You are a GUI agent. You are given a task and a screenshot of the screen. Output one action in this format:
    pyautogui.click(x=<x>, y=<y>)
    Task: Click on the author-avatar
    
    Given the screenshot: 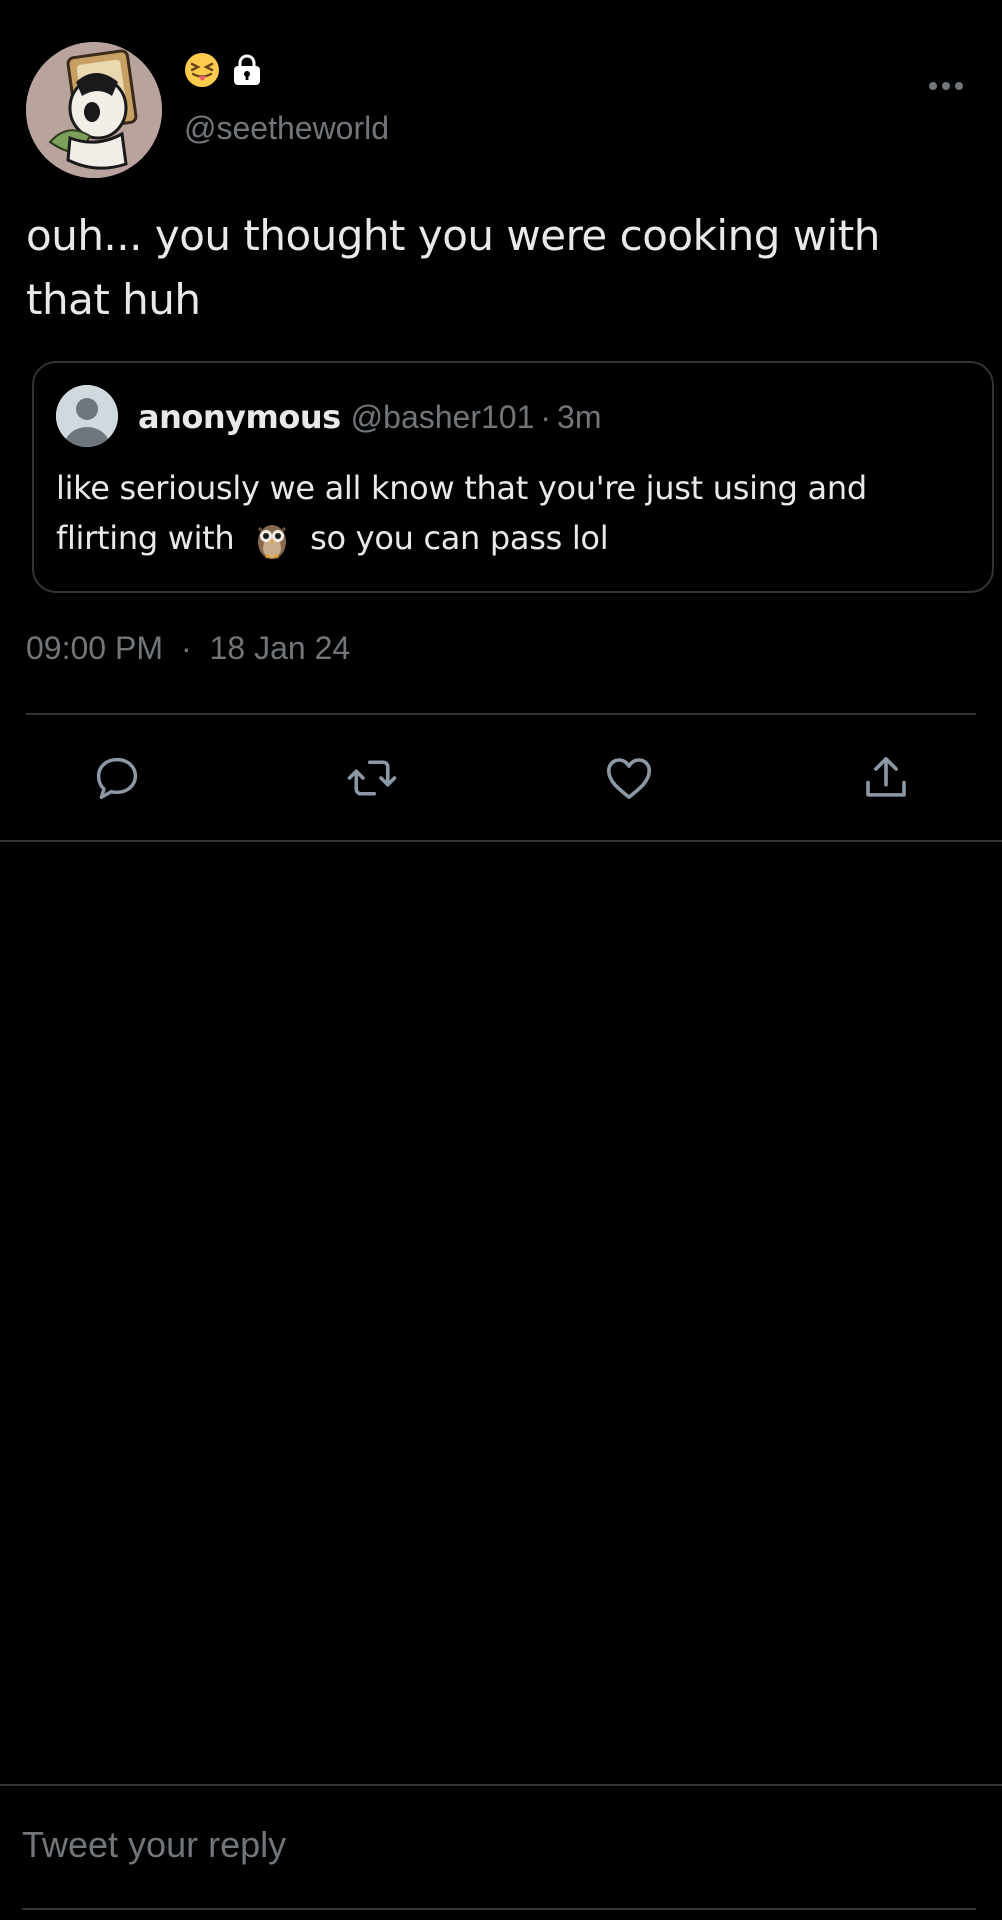 What is the action you would take?
    pyautogui.click(x=94, y=110)
    